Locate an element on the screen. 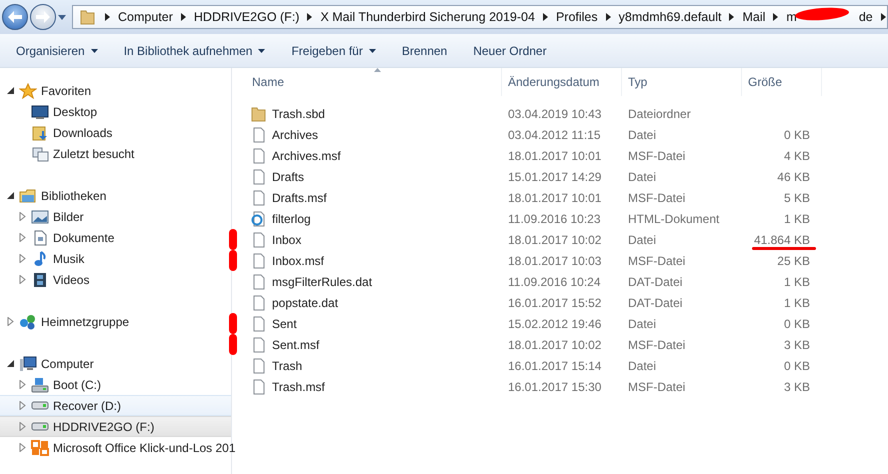 This screenshot has height=474, width=888. back-button is located at coordinates (15, 17).